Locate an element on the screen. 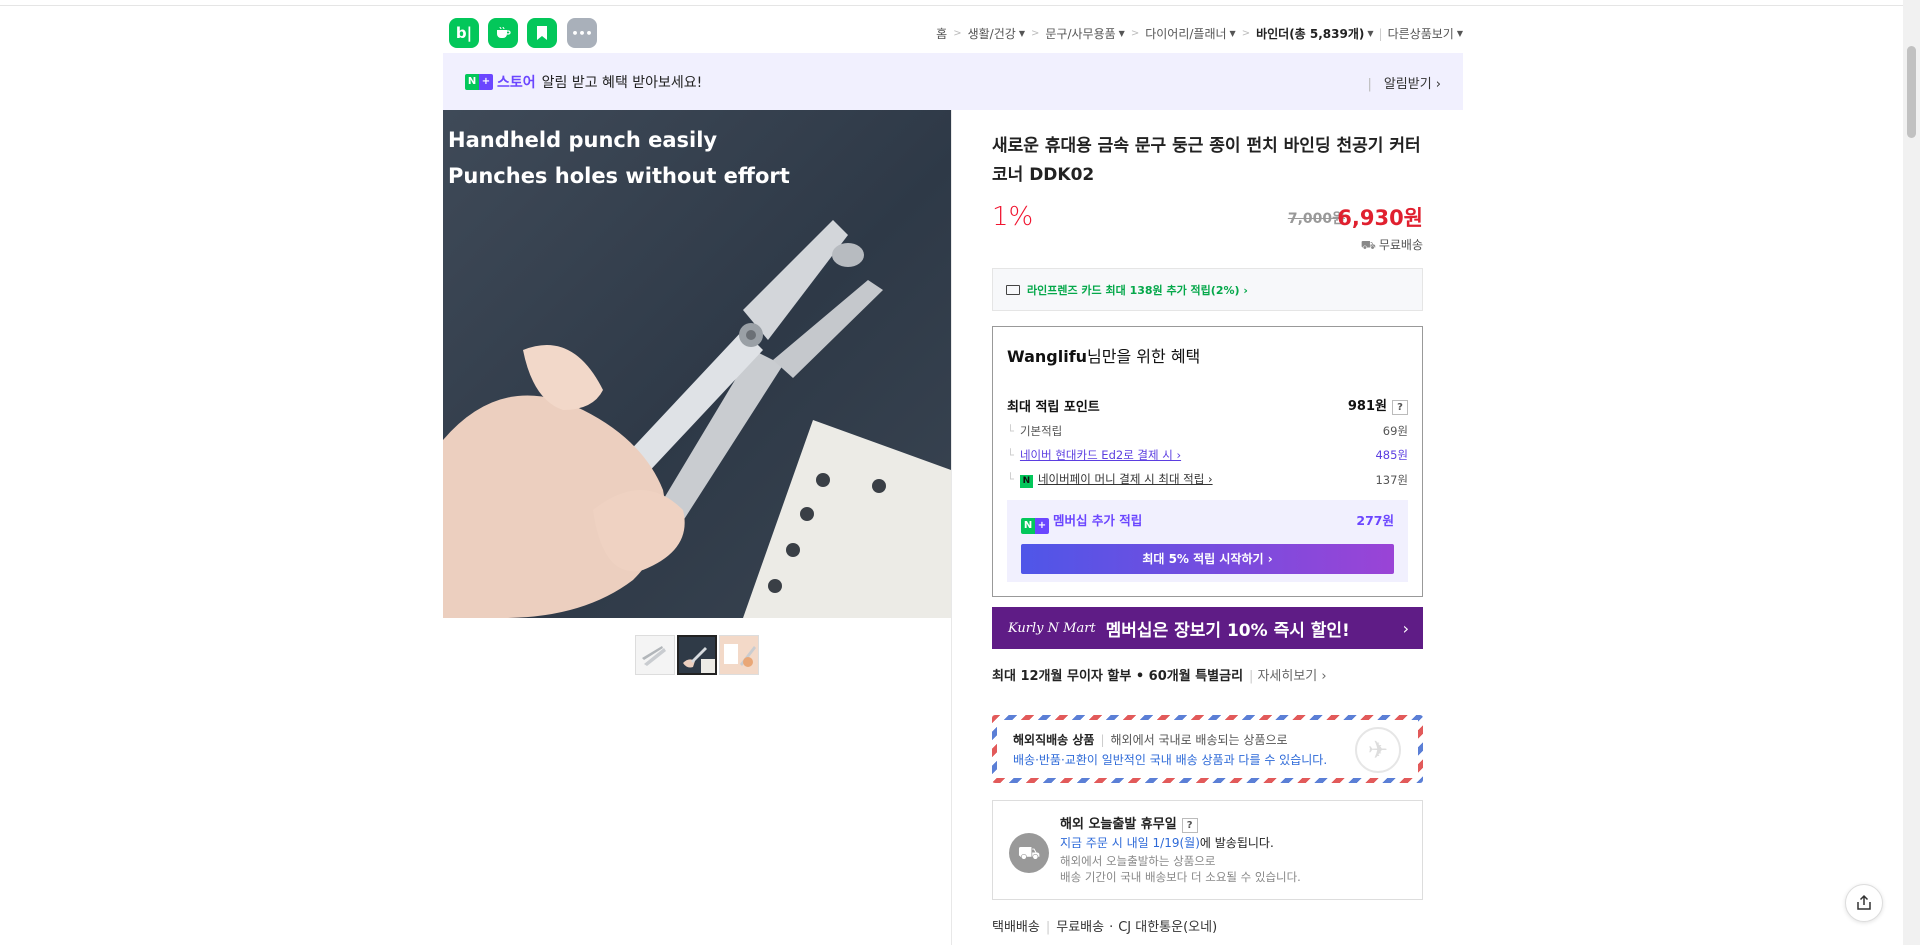 This screenshot has height=945, width=1920. kurly-mart-banner: Kurly N Mart 멤버십은 장보기 10% 즉시 할인! › is located at coordinates (1207, 628).